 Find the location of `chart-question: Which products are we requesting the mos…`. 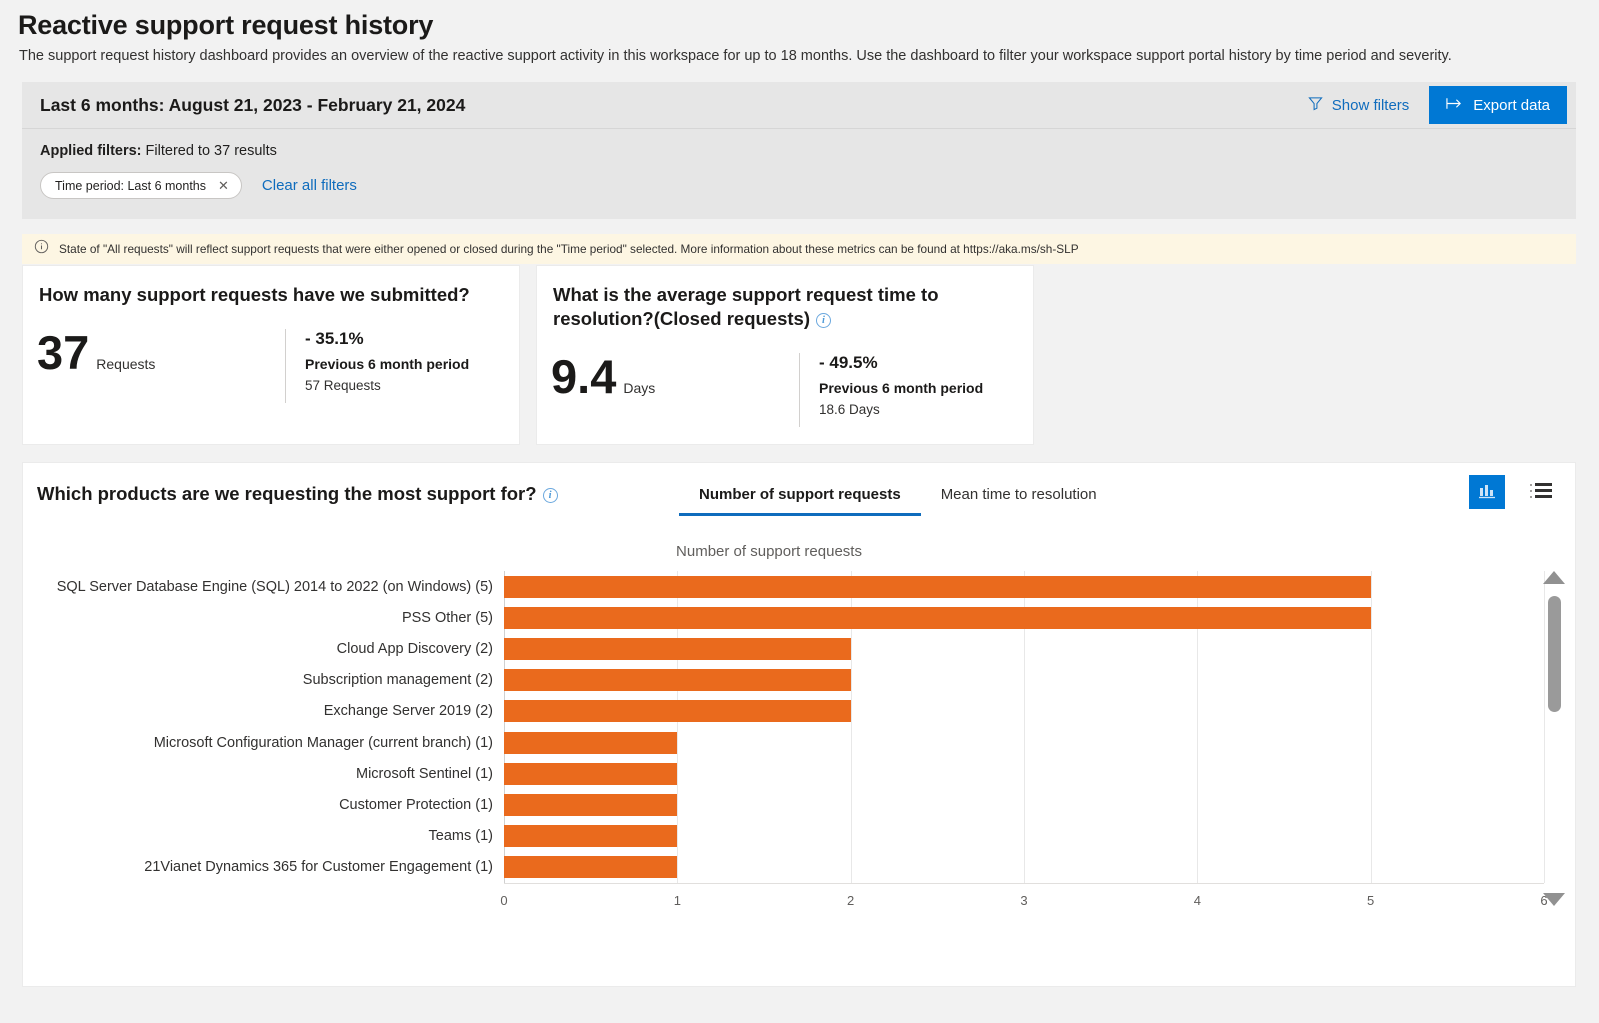

chart-question: Which products are we requesting the mos… is located at coordinates (297, 494).